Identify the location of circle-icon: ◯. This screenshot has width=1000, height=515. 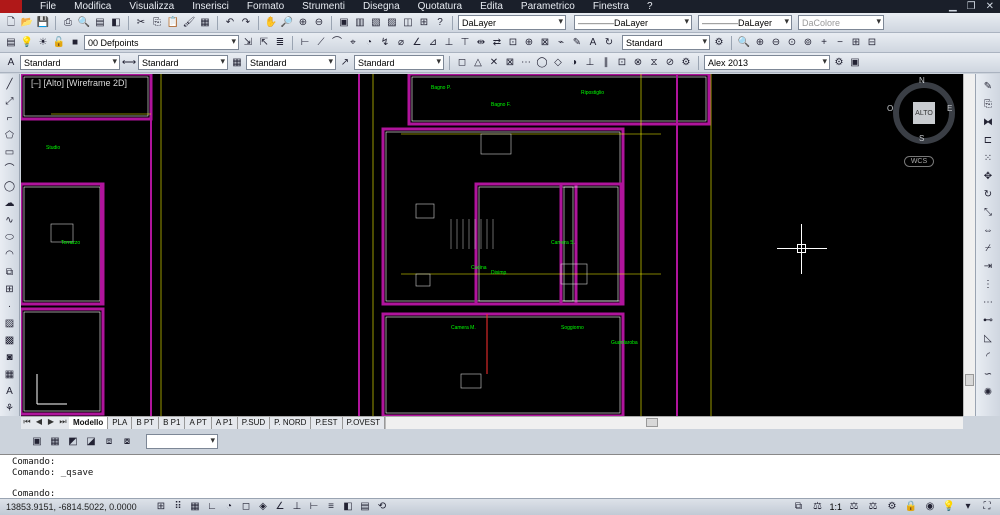
(10, 187).